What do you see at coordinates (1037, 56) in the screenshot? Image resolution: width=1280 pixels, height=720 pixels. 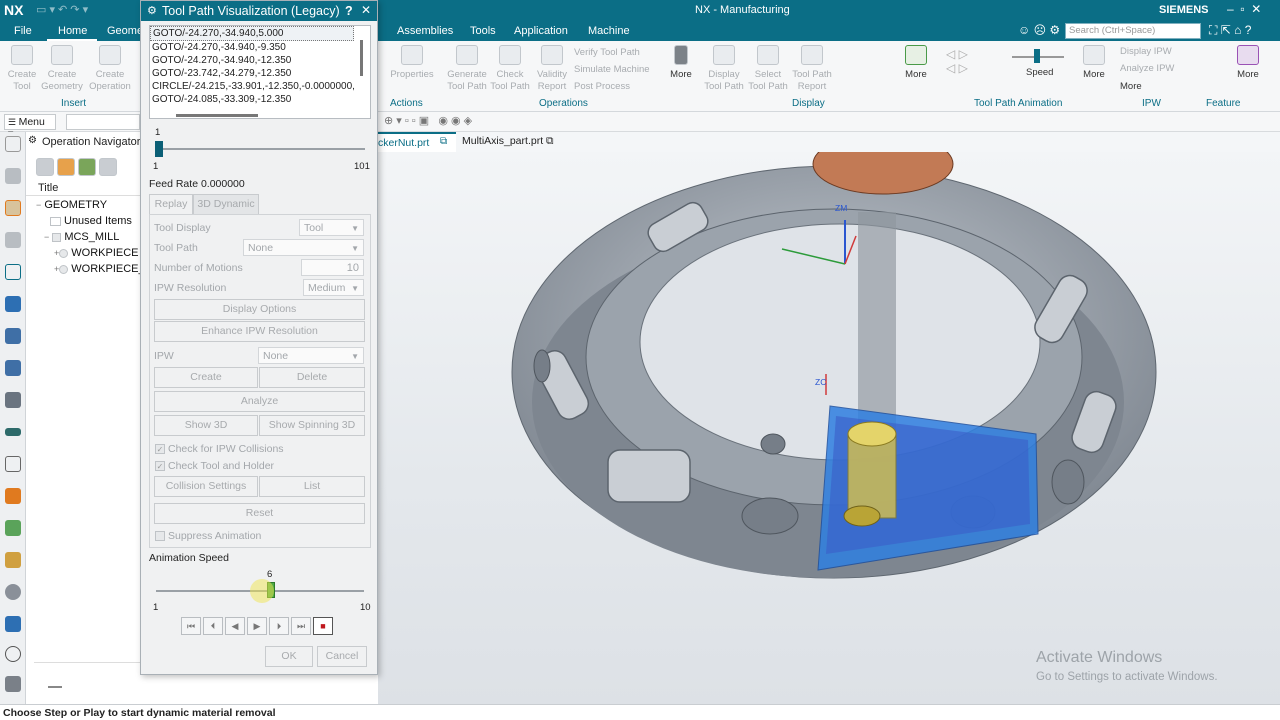 I see `speed-slider-handle` at bounding box center [1037, 56].